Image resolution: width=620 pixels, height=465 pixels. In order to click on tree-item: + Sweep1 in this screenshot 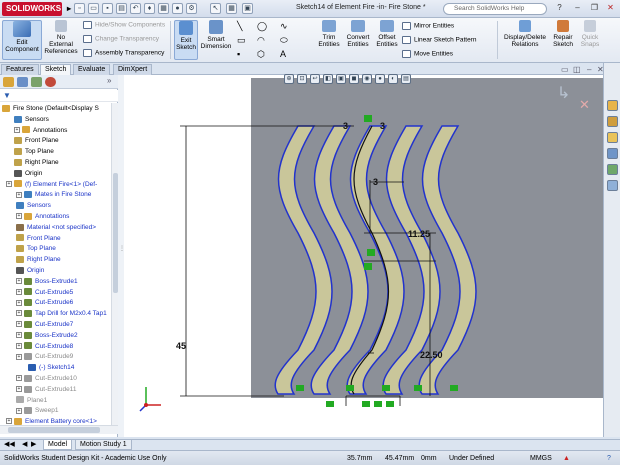, I will do `click(37, 411)`.